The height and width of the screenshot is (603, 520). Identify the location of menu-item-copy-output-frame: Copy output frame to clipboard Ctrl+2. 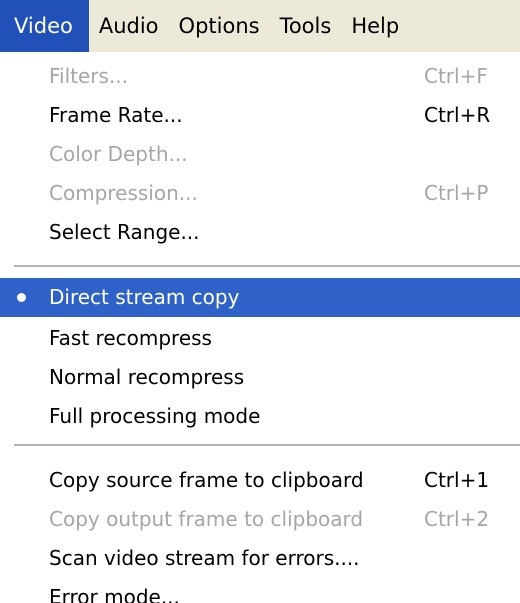
(260, 519).